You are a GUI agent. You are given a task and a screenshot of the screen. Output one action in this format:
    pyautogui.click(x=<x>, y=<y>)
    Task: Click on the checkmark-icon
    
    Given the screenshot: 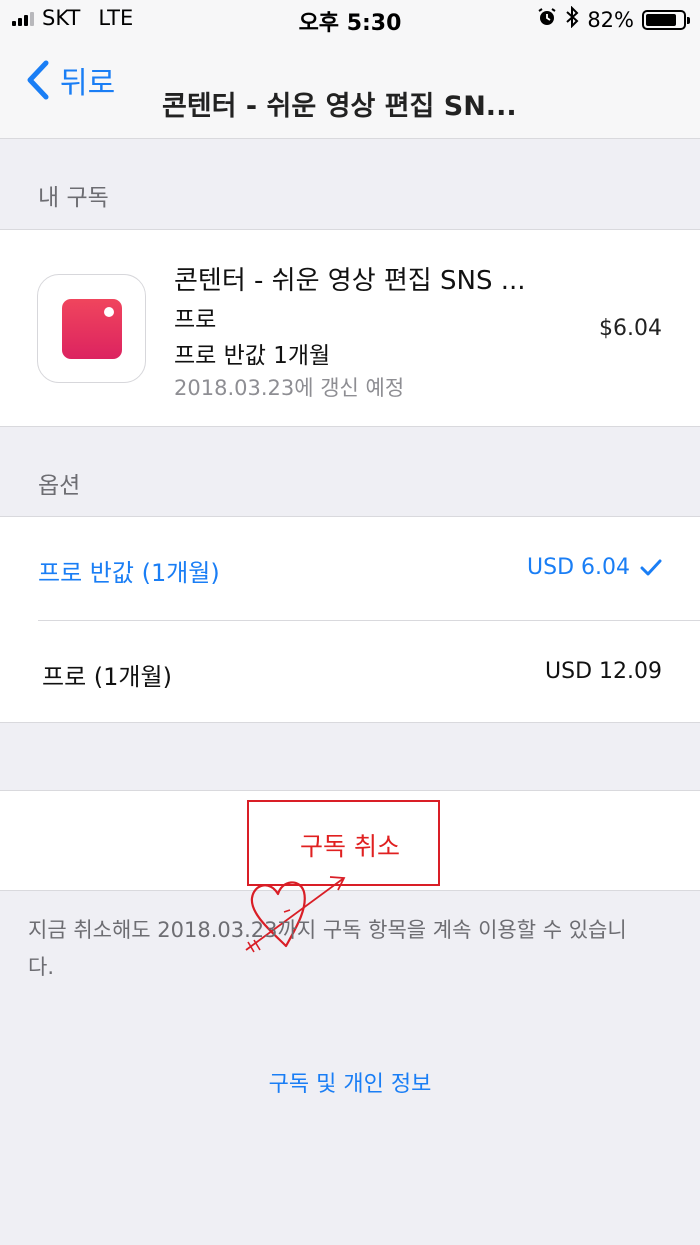 What is the action you would take?
    pyautogui.click(x=651, y=567)
    